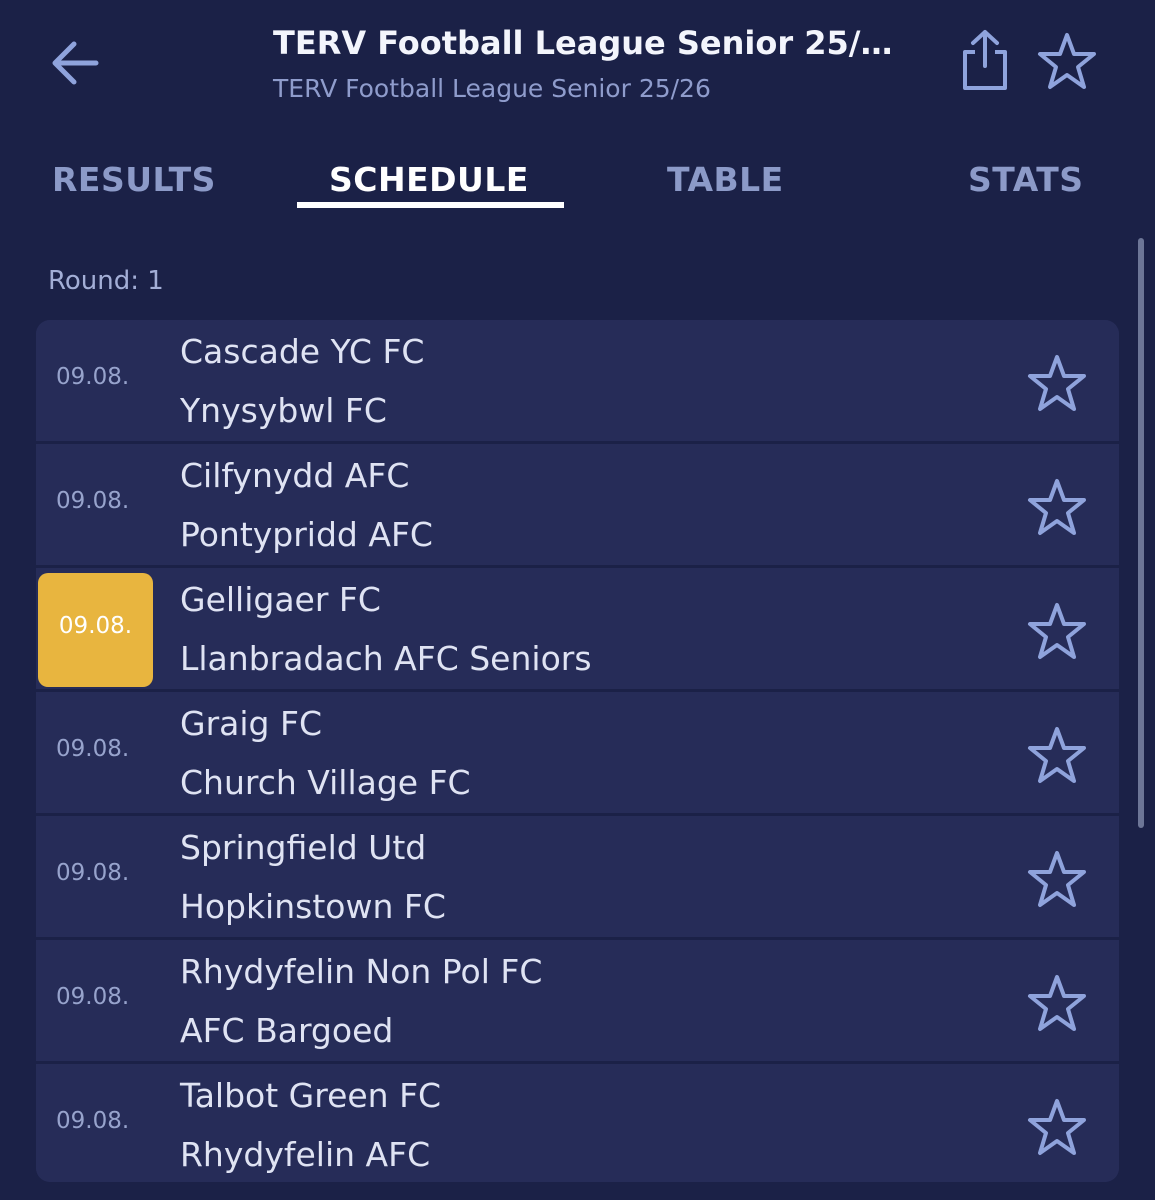 The image size is (1155, 1200). Describe the element at coordinates (283, 410) in the screenshot. I see `away-team: Ynysybwl FC` at that location.